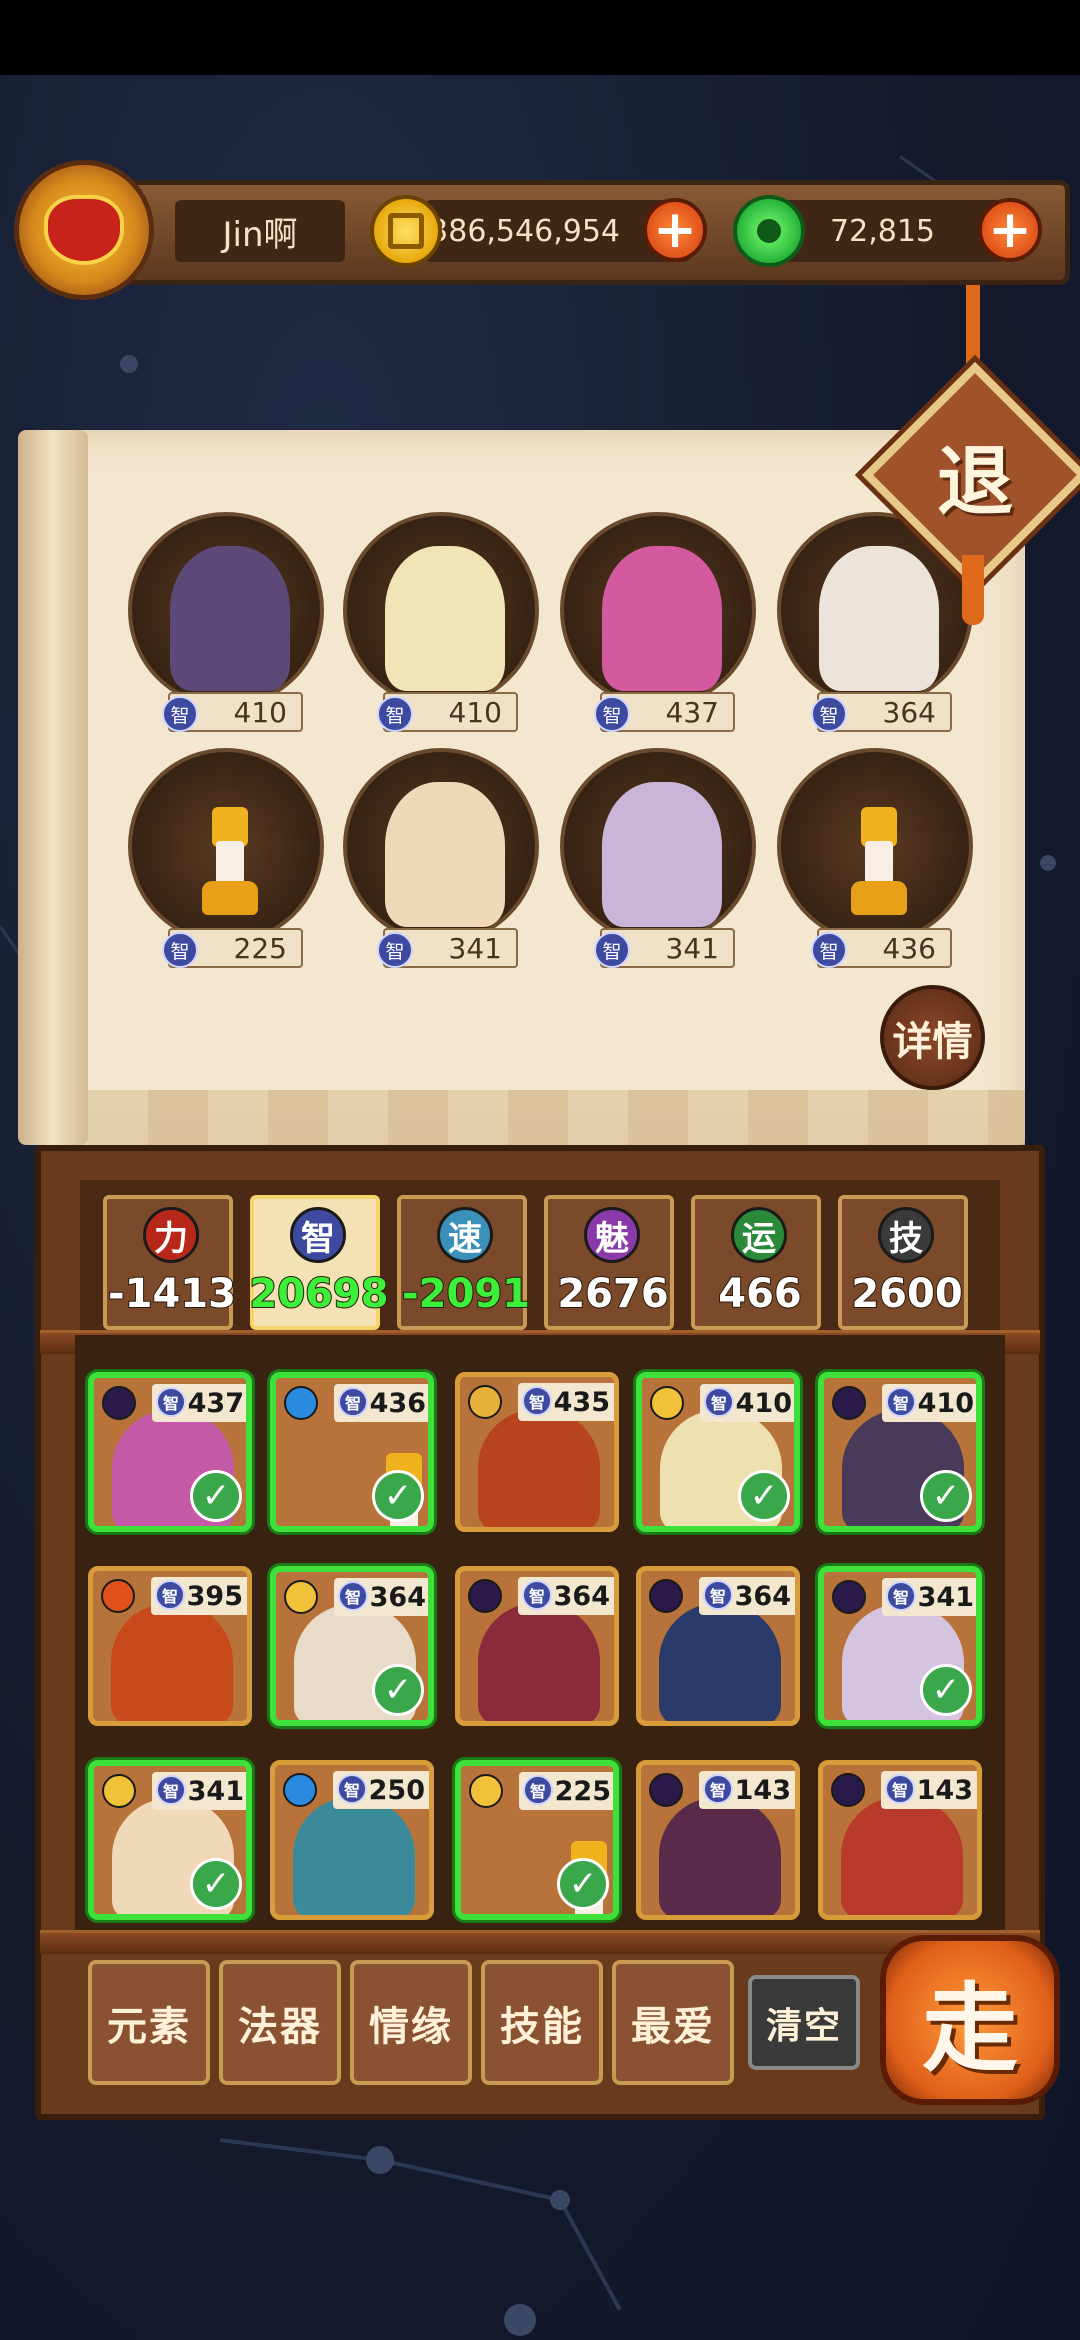 This screenshot has width=1080, height=2340. I want to click on attribute-icon: 智, so click(318, 1235).